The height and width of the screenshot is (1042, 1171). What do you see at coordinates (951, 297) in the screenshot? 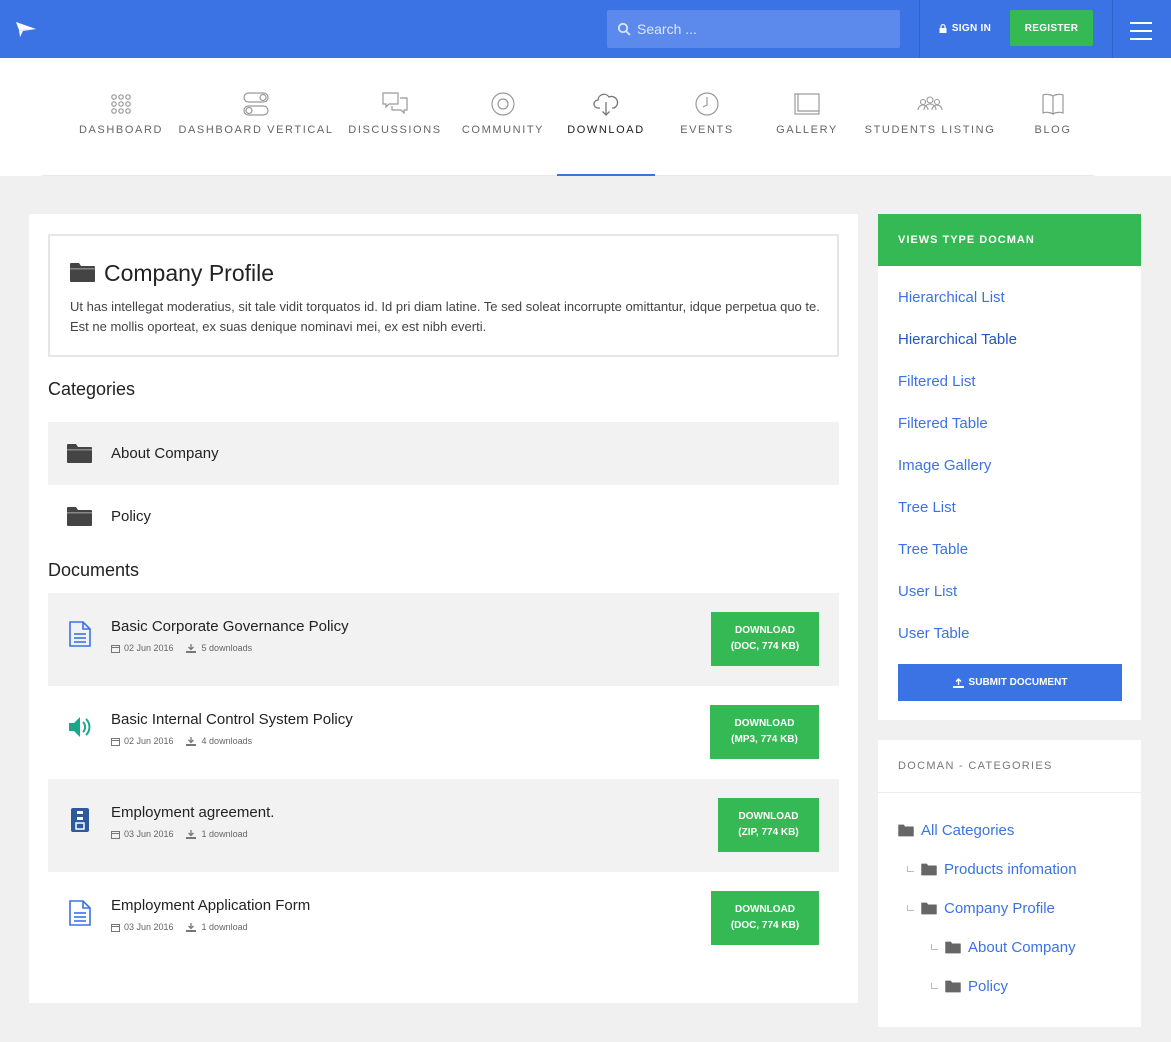
I see `view-link-hierarchical-list: Hierarchical List` at bounding box center [951, 297].